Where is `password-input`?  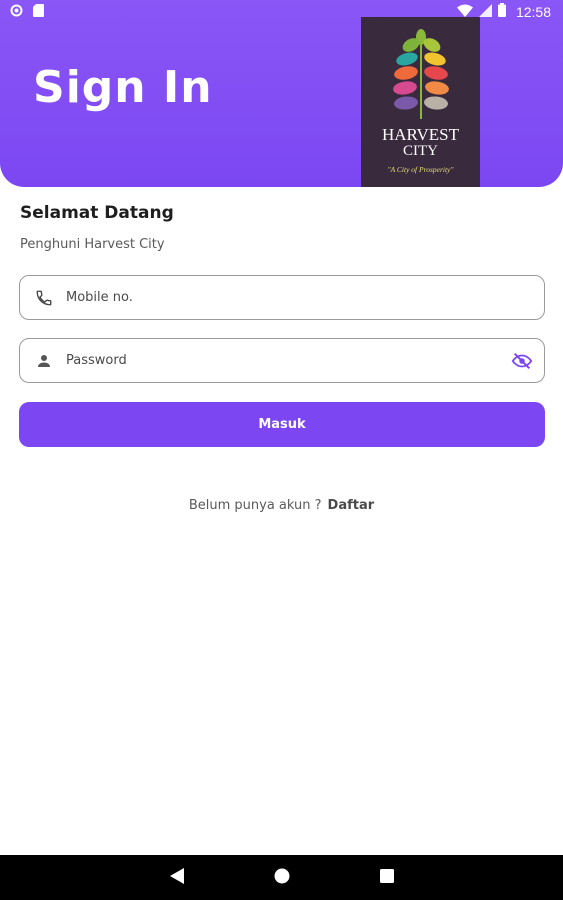
password-input is located at coordinates (283, 360).